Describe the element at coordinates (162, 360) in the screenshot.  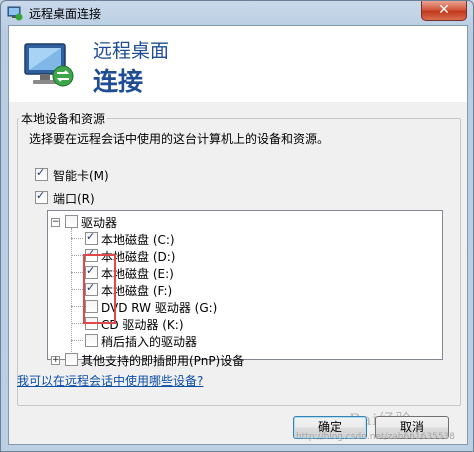
I see `pnp-devices-label: 其他支持的即插即用(PnP)设备` at that location.